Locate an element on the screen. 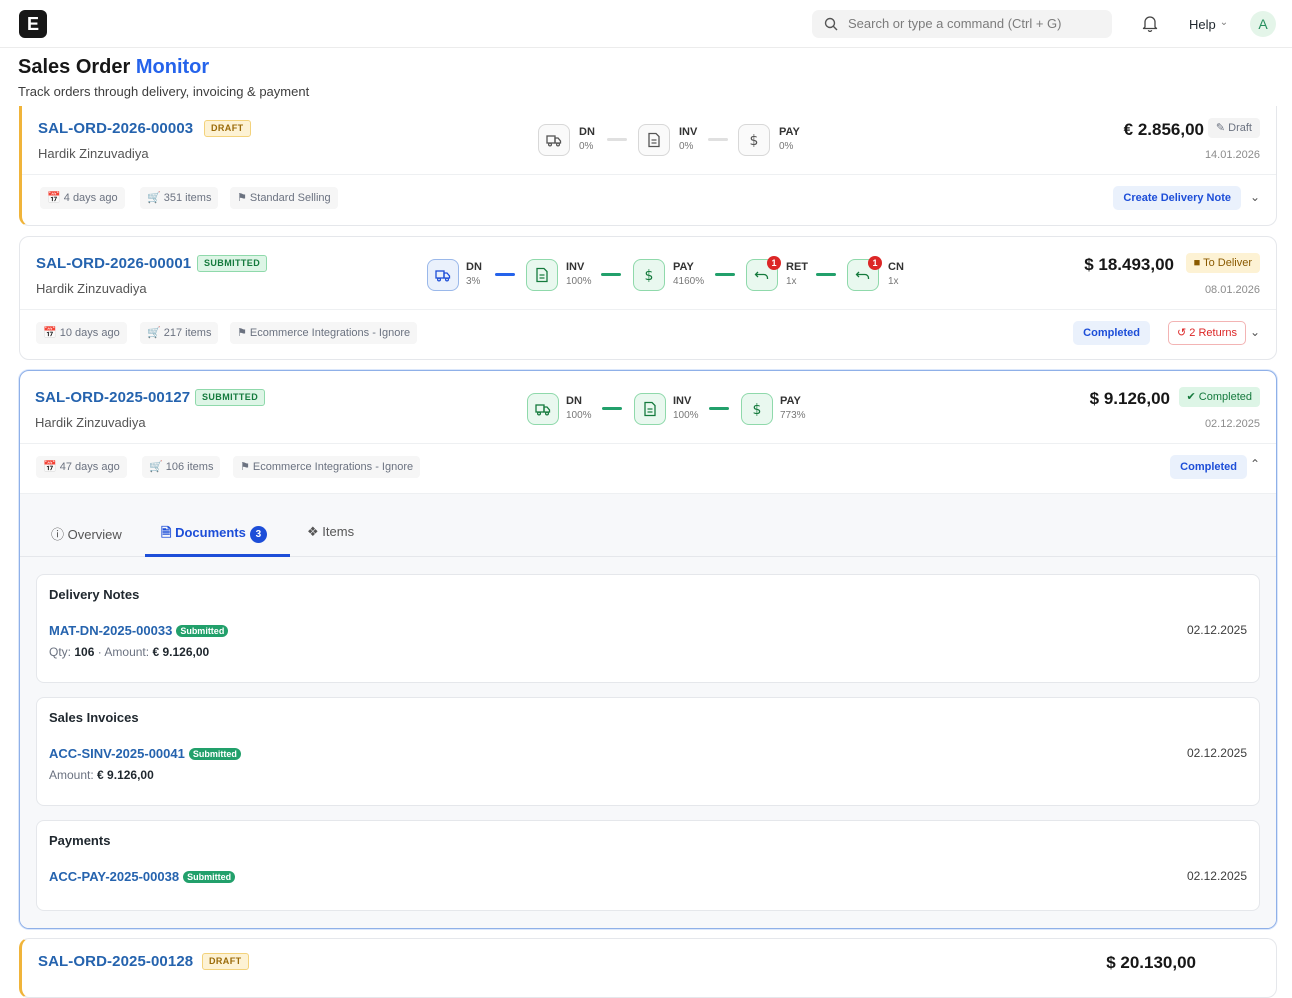 The height and width of the screenshot is (998, 1292). tab-overview: ⓘ Overview is located at coordinates (86, 533).